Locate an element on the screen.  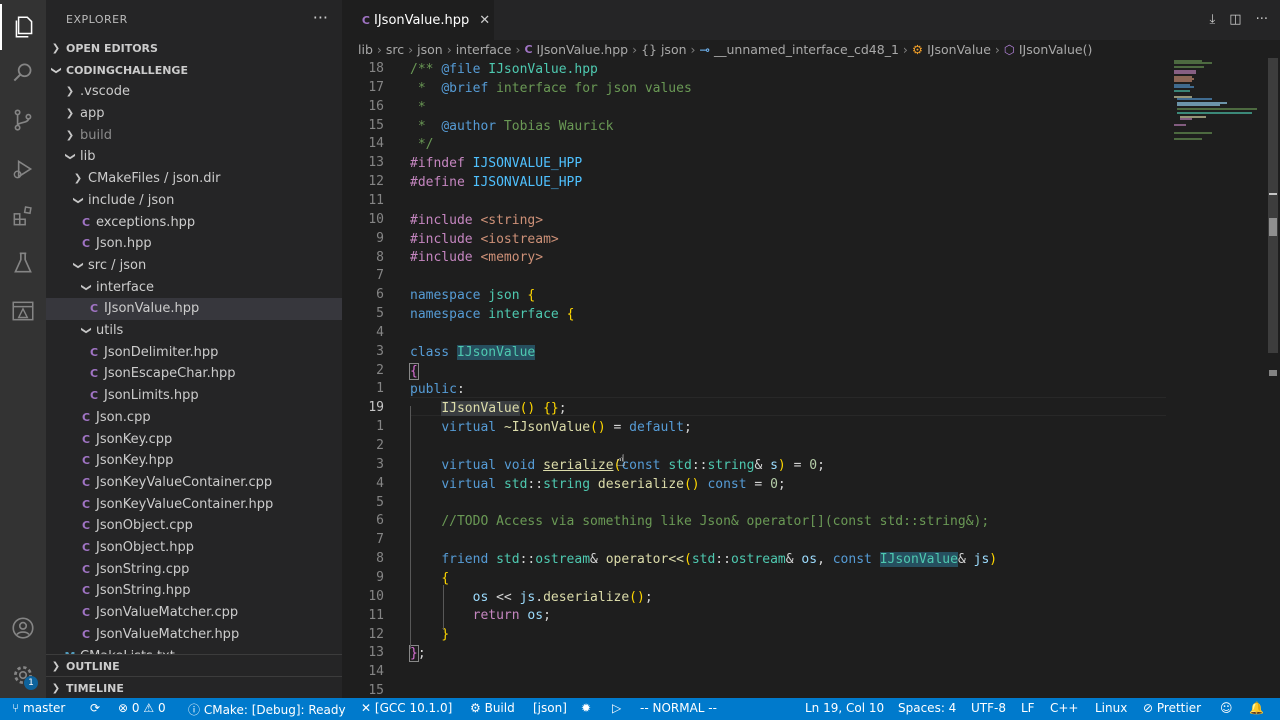
section-outline: ❯ OUTLINE is located at coordinates (194, 665).